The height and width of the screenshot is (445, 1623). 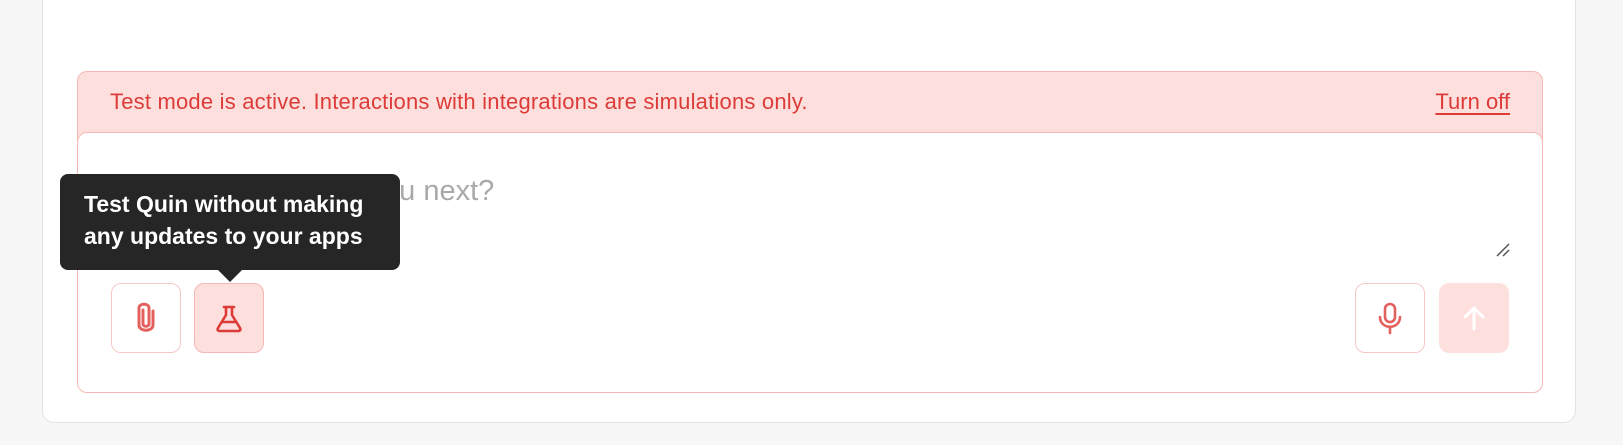 I want to click on test-mode-button, so click(x=229, y=318).